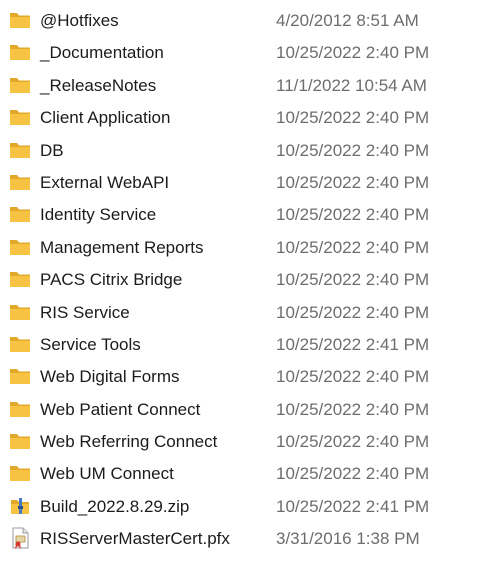 The image size is (504, 577). I want to click on file-row: Web Referring Connect 10/25/2022 2:40 PM, so click(252, 441).